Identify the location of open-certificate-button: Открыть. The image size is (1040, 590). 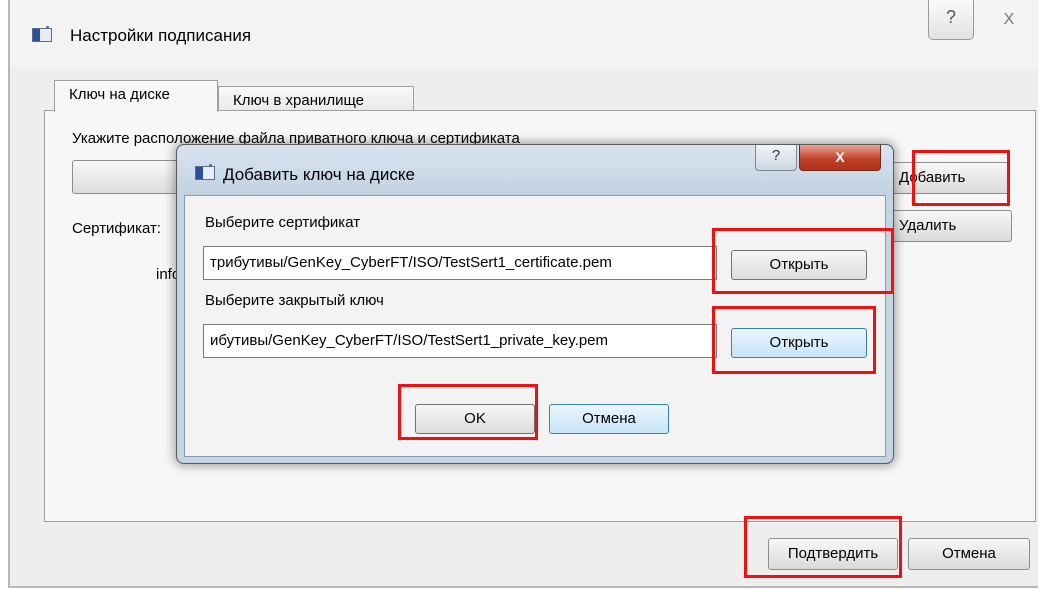
(799, 265).